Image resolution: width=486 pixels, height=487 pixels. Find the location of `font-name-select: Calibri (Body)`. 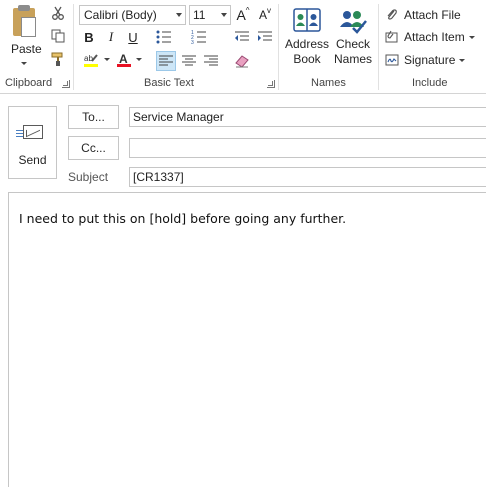

font-name-select: Calibri (Body) is located at coordinates (132, 15).